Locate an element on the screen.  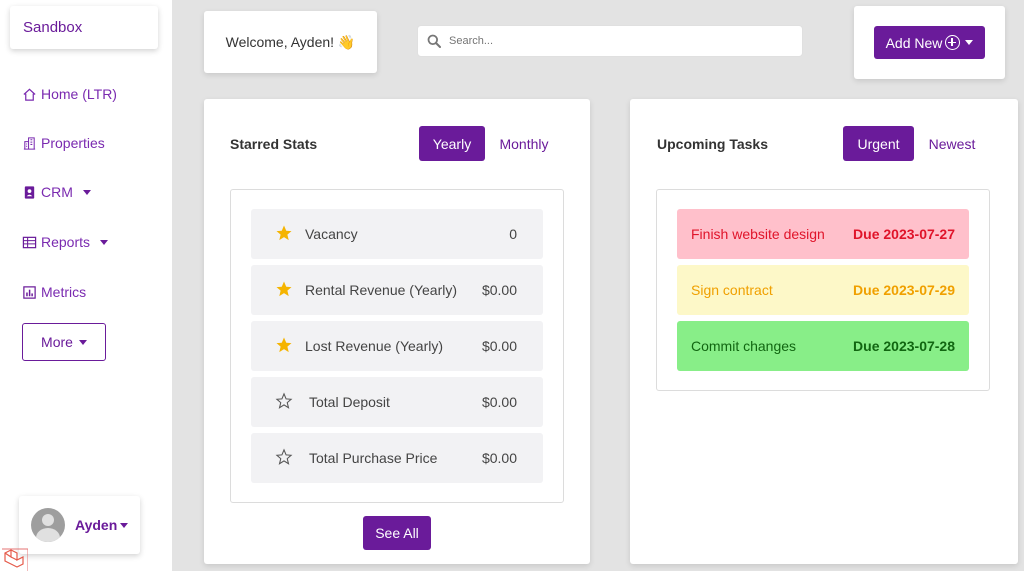
sidebar-item-crm: CRM is located at coordinates (56, 192).